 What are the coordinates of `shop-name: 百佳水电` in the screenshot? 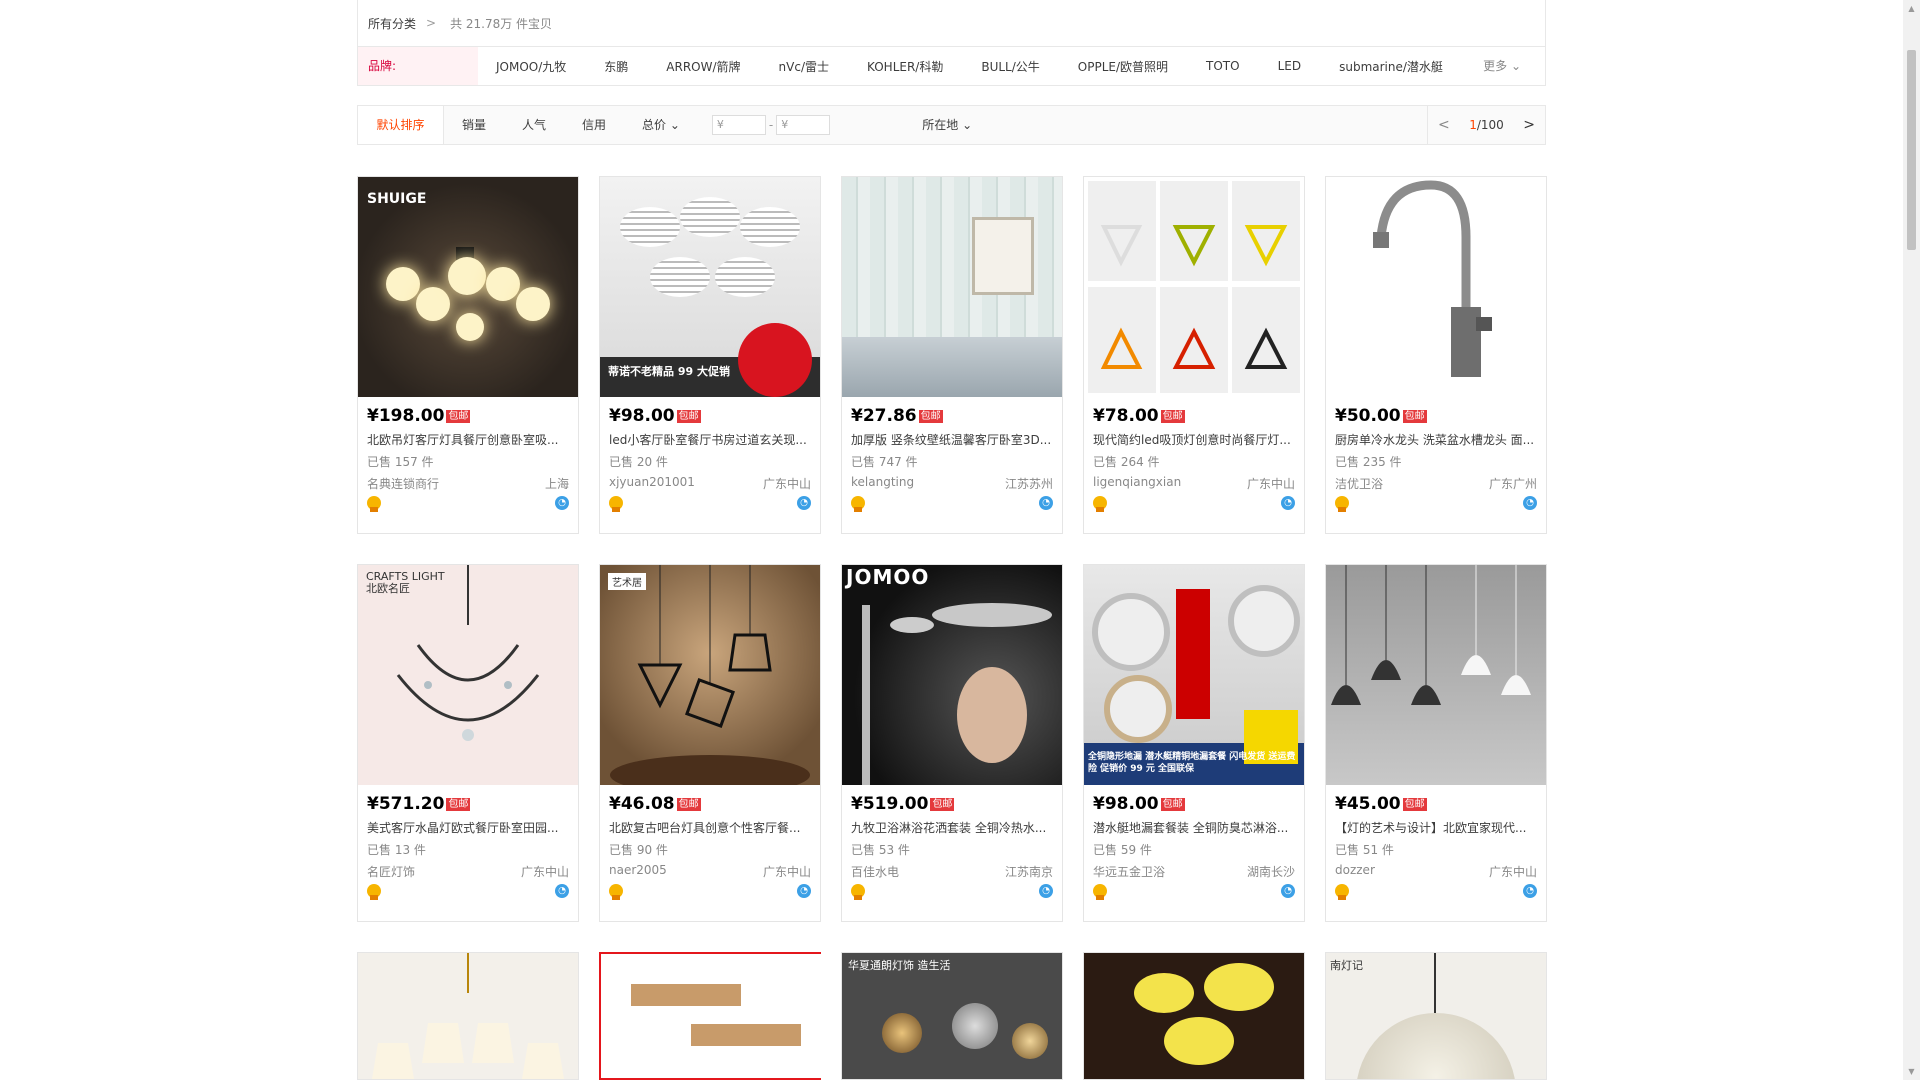 It's located at (875, 872).